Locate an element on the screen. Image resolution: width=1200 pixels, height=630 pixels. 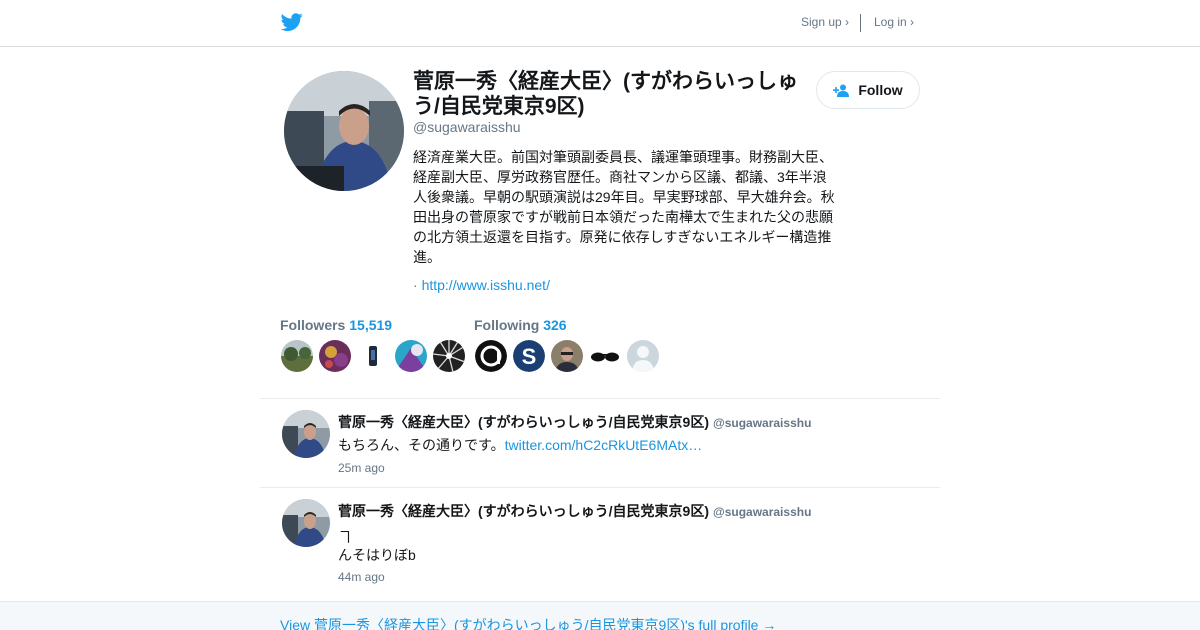
nav-divider is located at coordinates (860, 23).